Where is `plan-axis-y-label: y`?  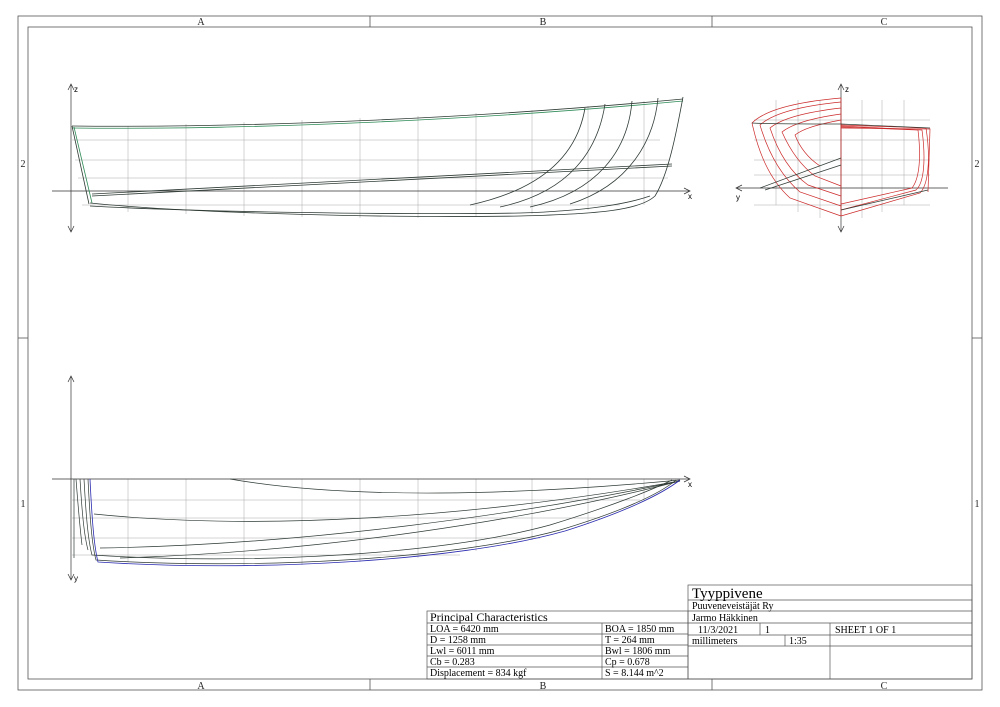 plan-axis-y-label: y is located at coordinates (76, 578).